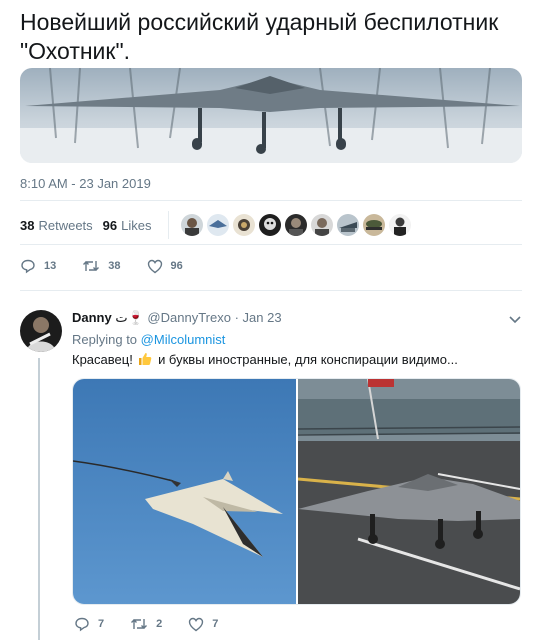  I want to click on like-count: 7, so click(215, 624).